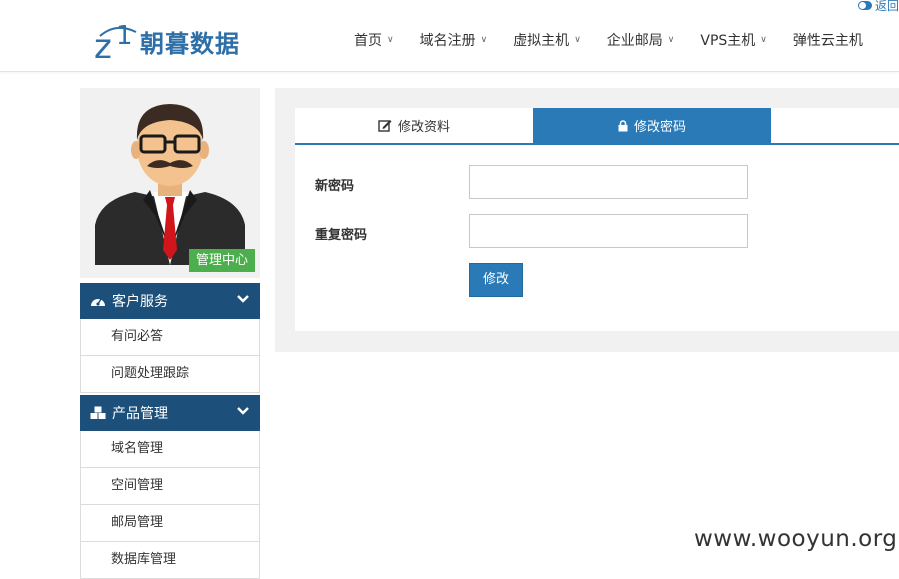 The image size is (899, 579). What do you see at coordinates (170, 413) in the screenshot?
I see `sidebar-group-product-management: 产品管理` at bounding box center [170, 413].